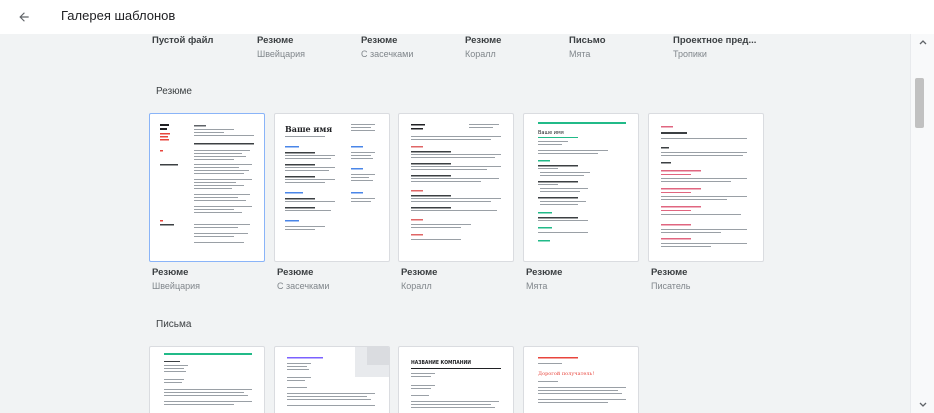 This screenshot has height=413, width=934. I want to click on letter-mint-preview, so click(208, 379).